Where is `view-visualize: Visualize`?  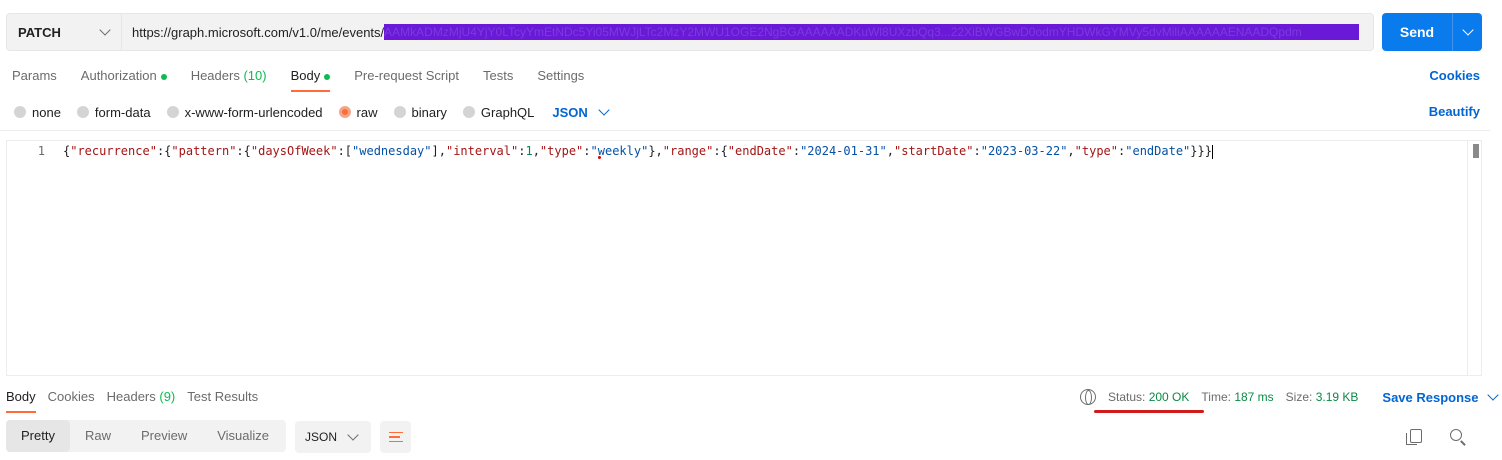
view-visualize: Visualize is located at coordinates (243, 436).